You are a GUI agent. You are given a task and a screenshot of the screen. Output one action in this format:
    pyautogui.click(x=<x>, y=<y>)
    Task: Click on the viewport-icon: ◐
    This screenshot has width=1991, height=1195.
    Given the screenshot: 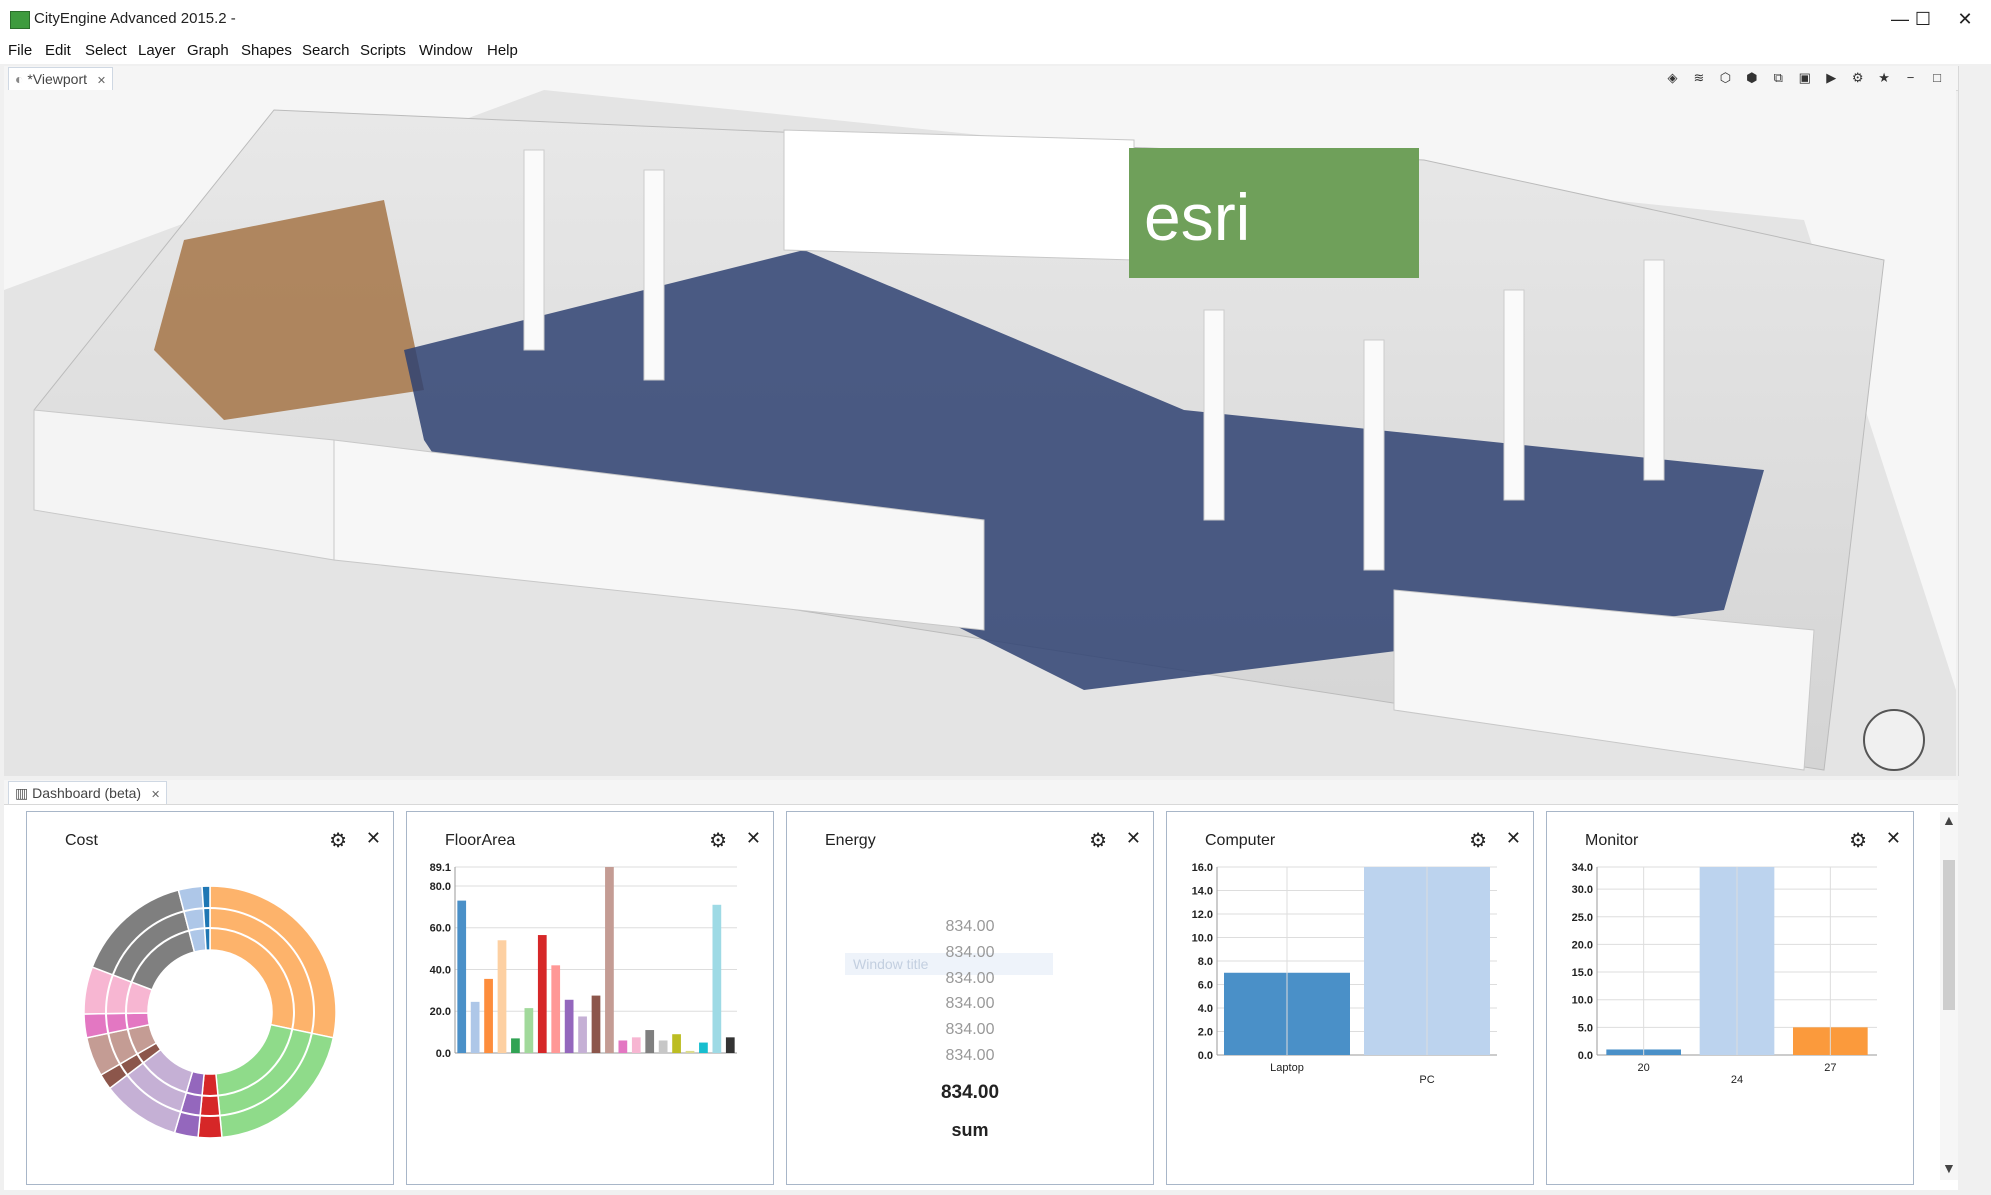 What is the action you would take?
    pyautogui.click(x=19, y=79)
    